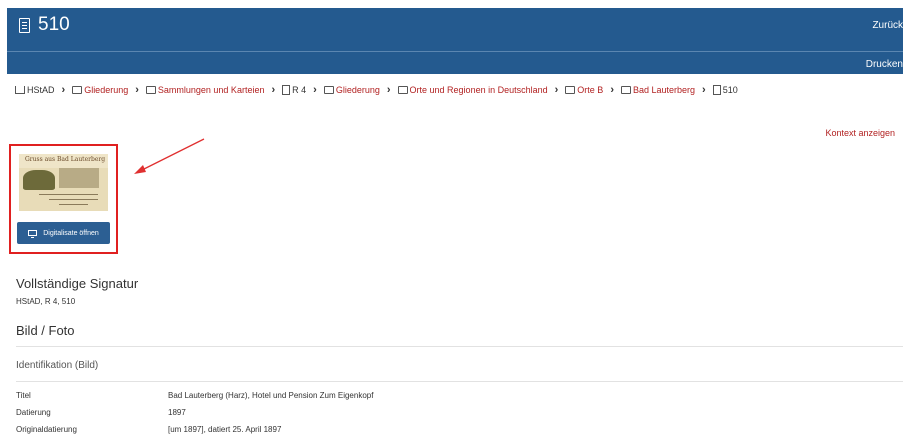 The image size is (903, 441). What do you see at coordinates (584, 90) in the screenshot?
I see `breadcrumb-item-orte-b: Orte B` at bounding box center [584, 90].